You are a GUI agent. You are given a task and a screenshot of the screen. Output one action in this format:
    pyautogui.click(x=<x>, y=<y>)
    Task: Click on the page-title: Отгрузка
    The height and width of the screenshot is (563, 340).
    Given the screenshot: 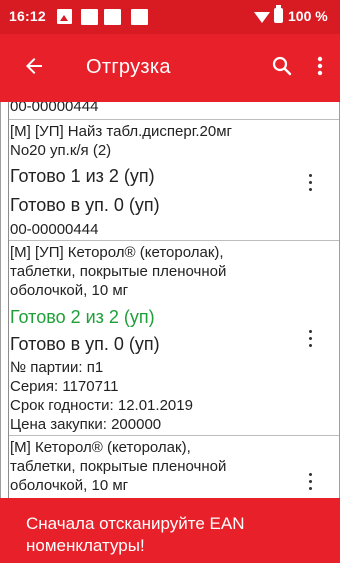 What is the action you would take?
    pyautogui.click(x=128, y=67)
    